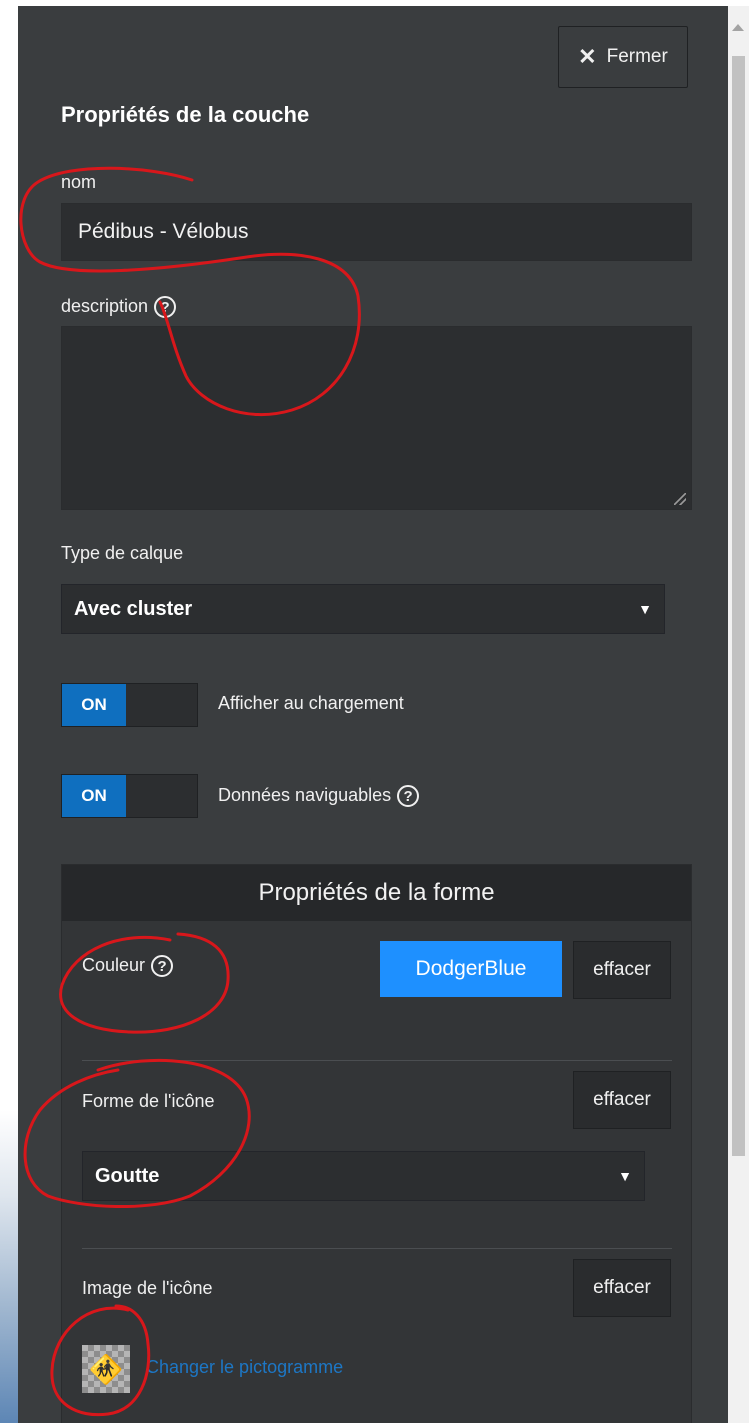 The height and width of the screenshot is (1423, 749). What do you see at coordinates (148, 1101) in the screenshot?
I see `icon-shape-label: Forme de l'icône` at bounding box center [148, 1101].